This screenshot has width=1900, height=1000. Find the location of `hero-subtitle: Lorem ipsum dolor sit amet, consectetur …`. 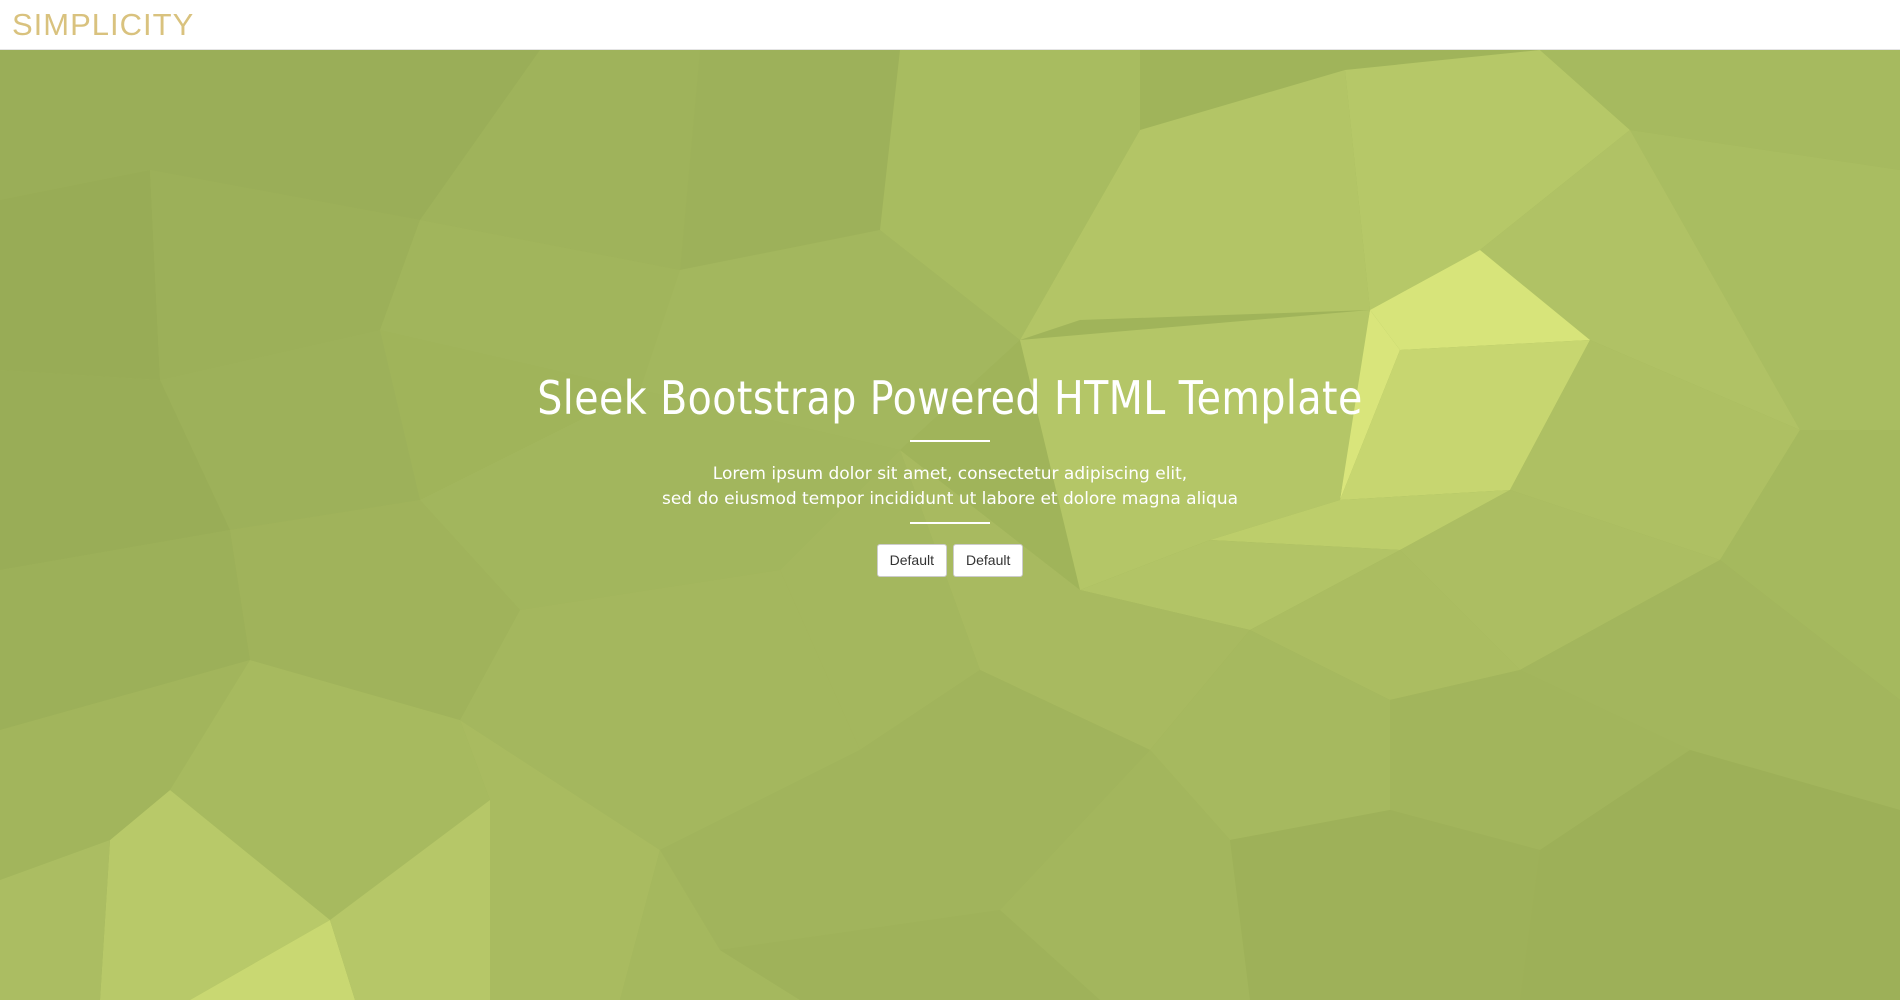

hero-subtitle: Lorem ipsum dolor sit amet, consectetur … is located at coordinates (950, 487).